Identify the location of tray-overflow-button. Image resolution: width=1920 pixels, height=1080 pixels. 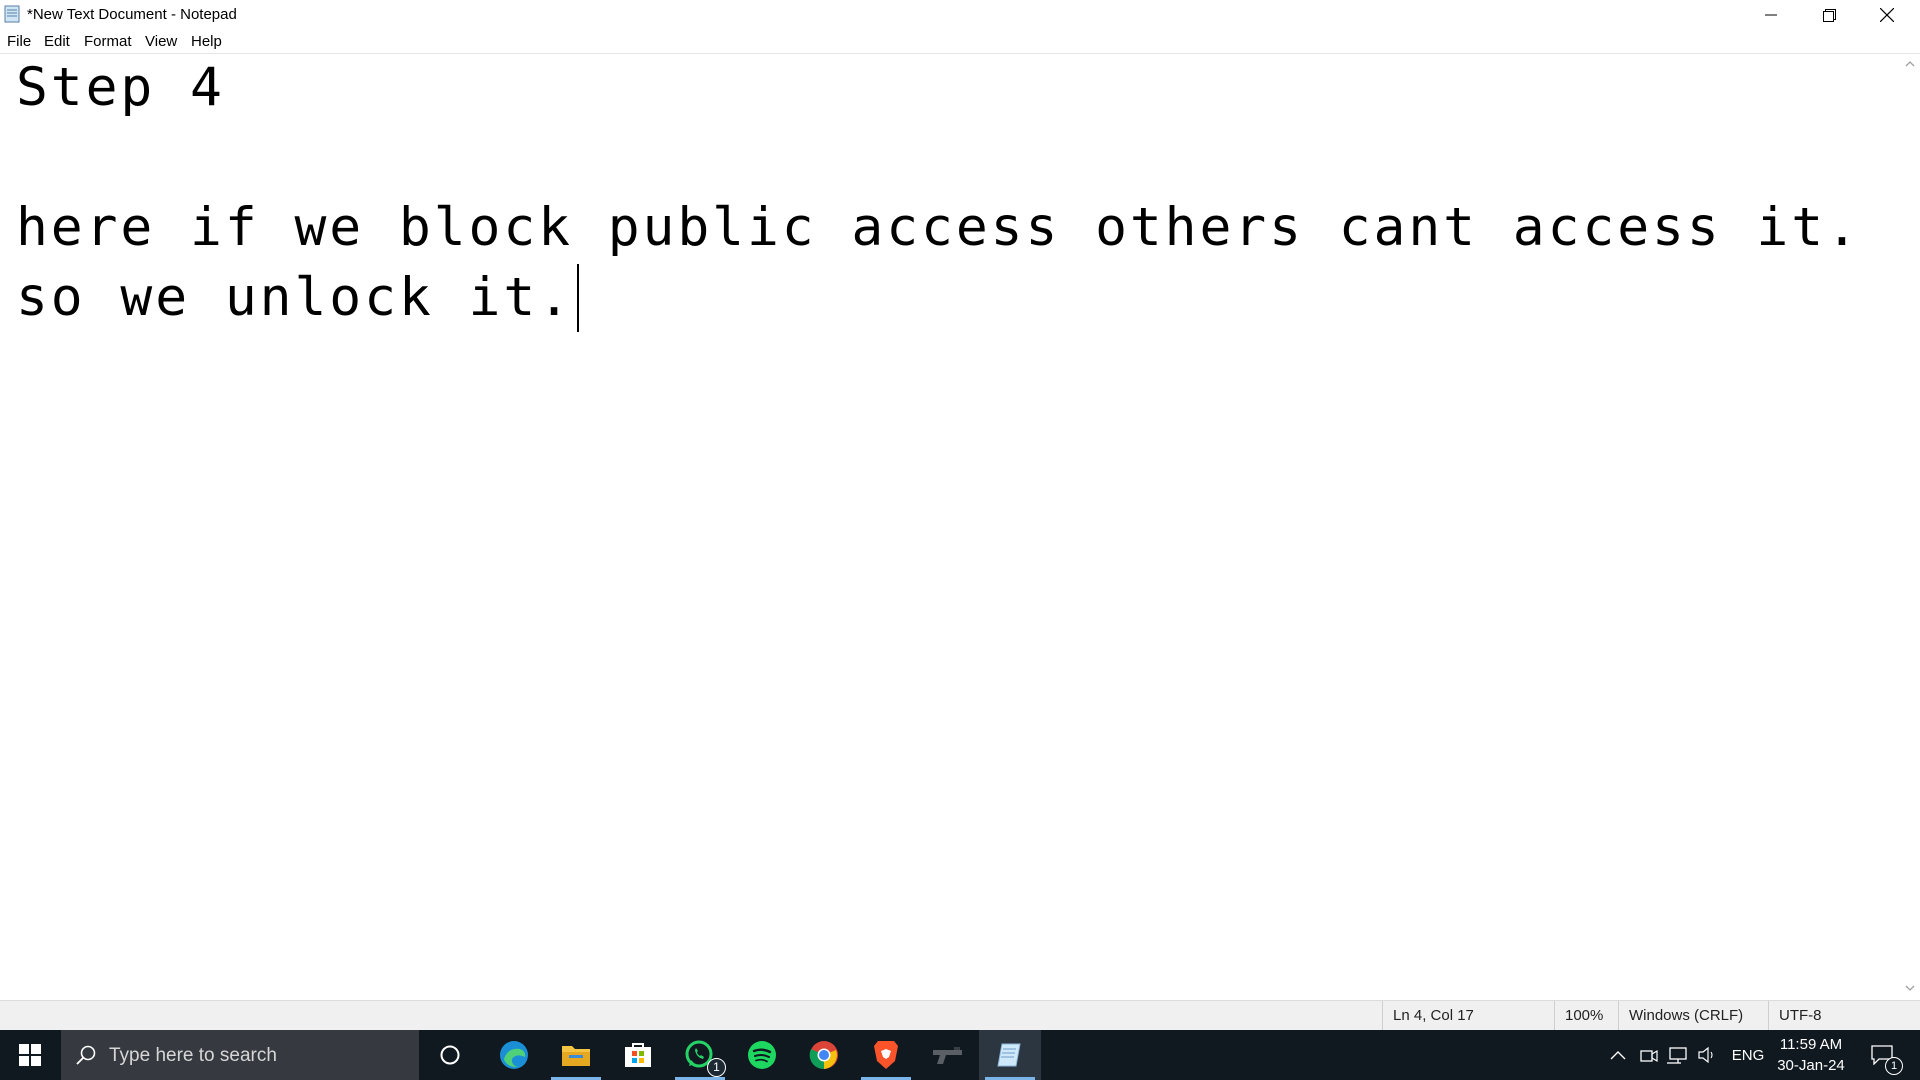
(1618, 1055).